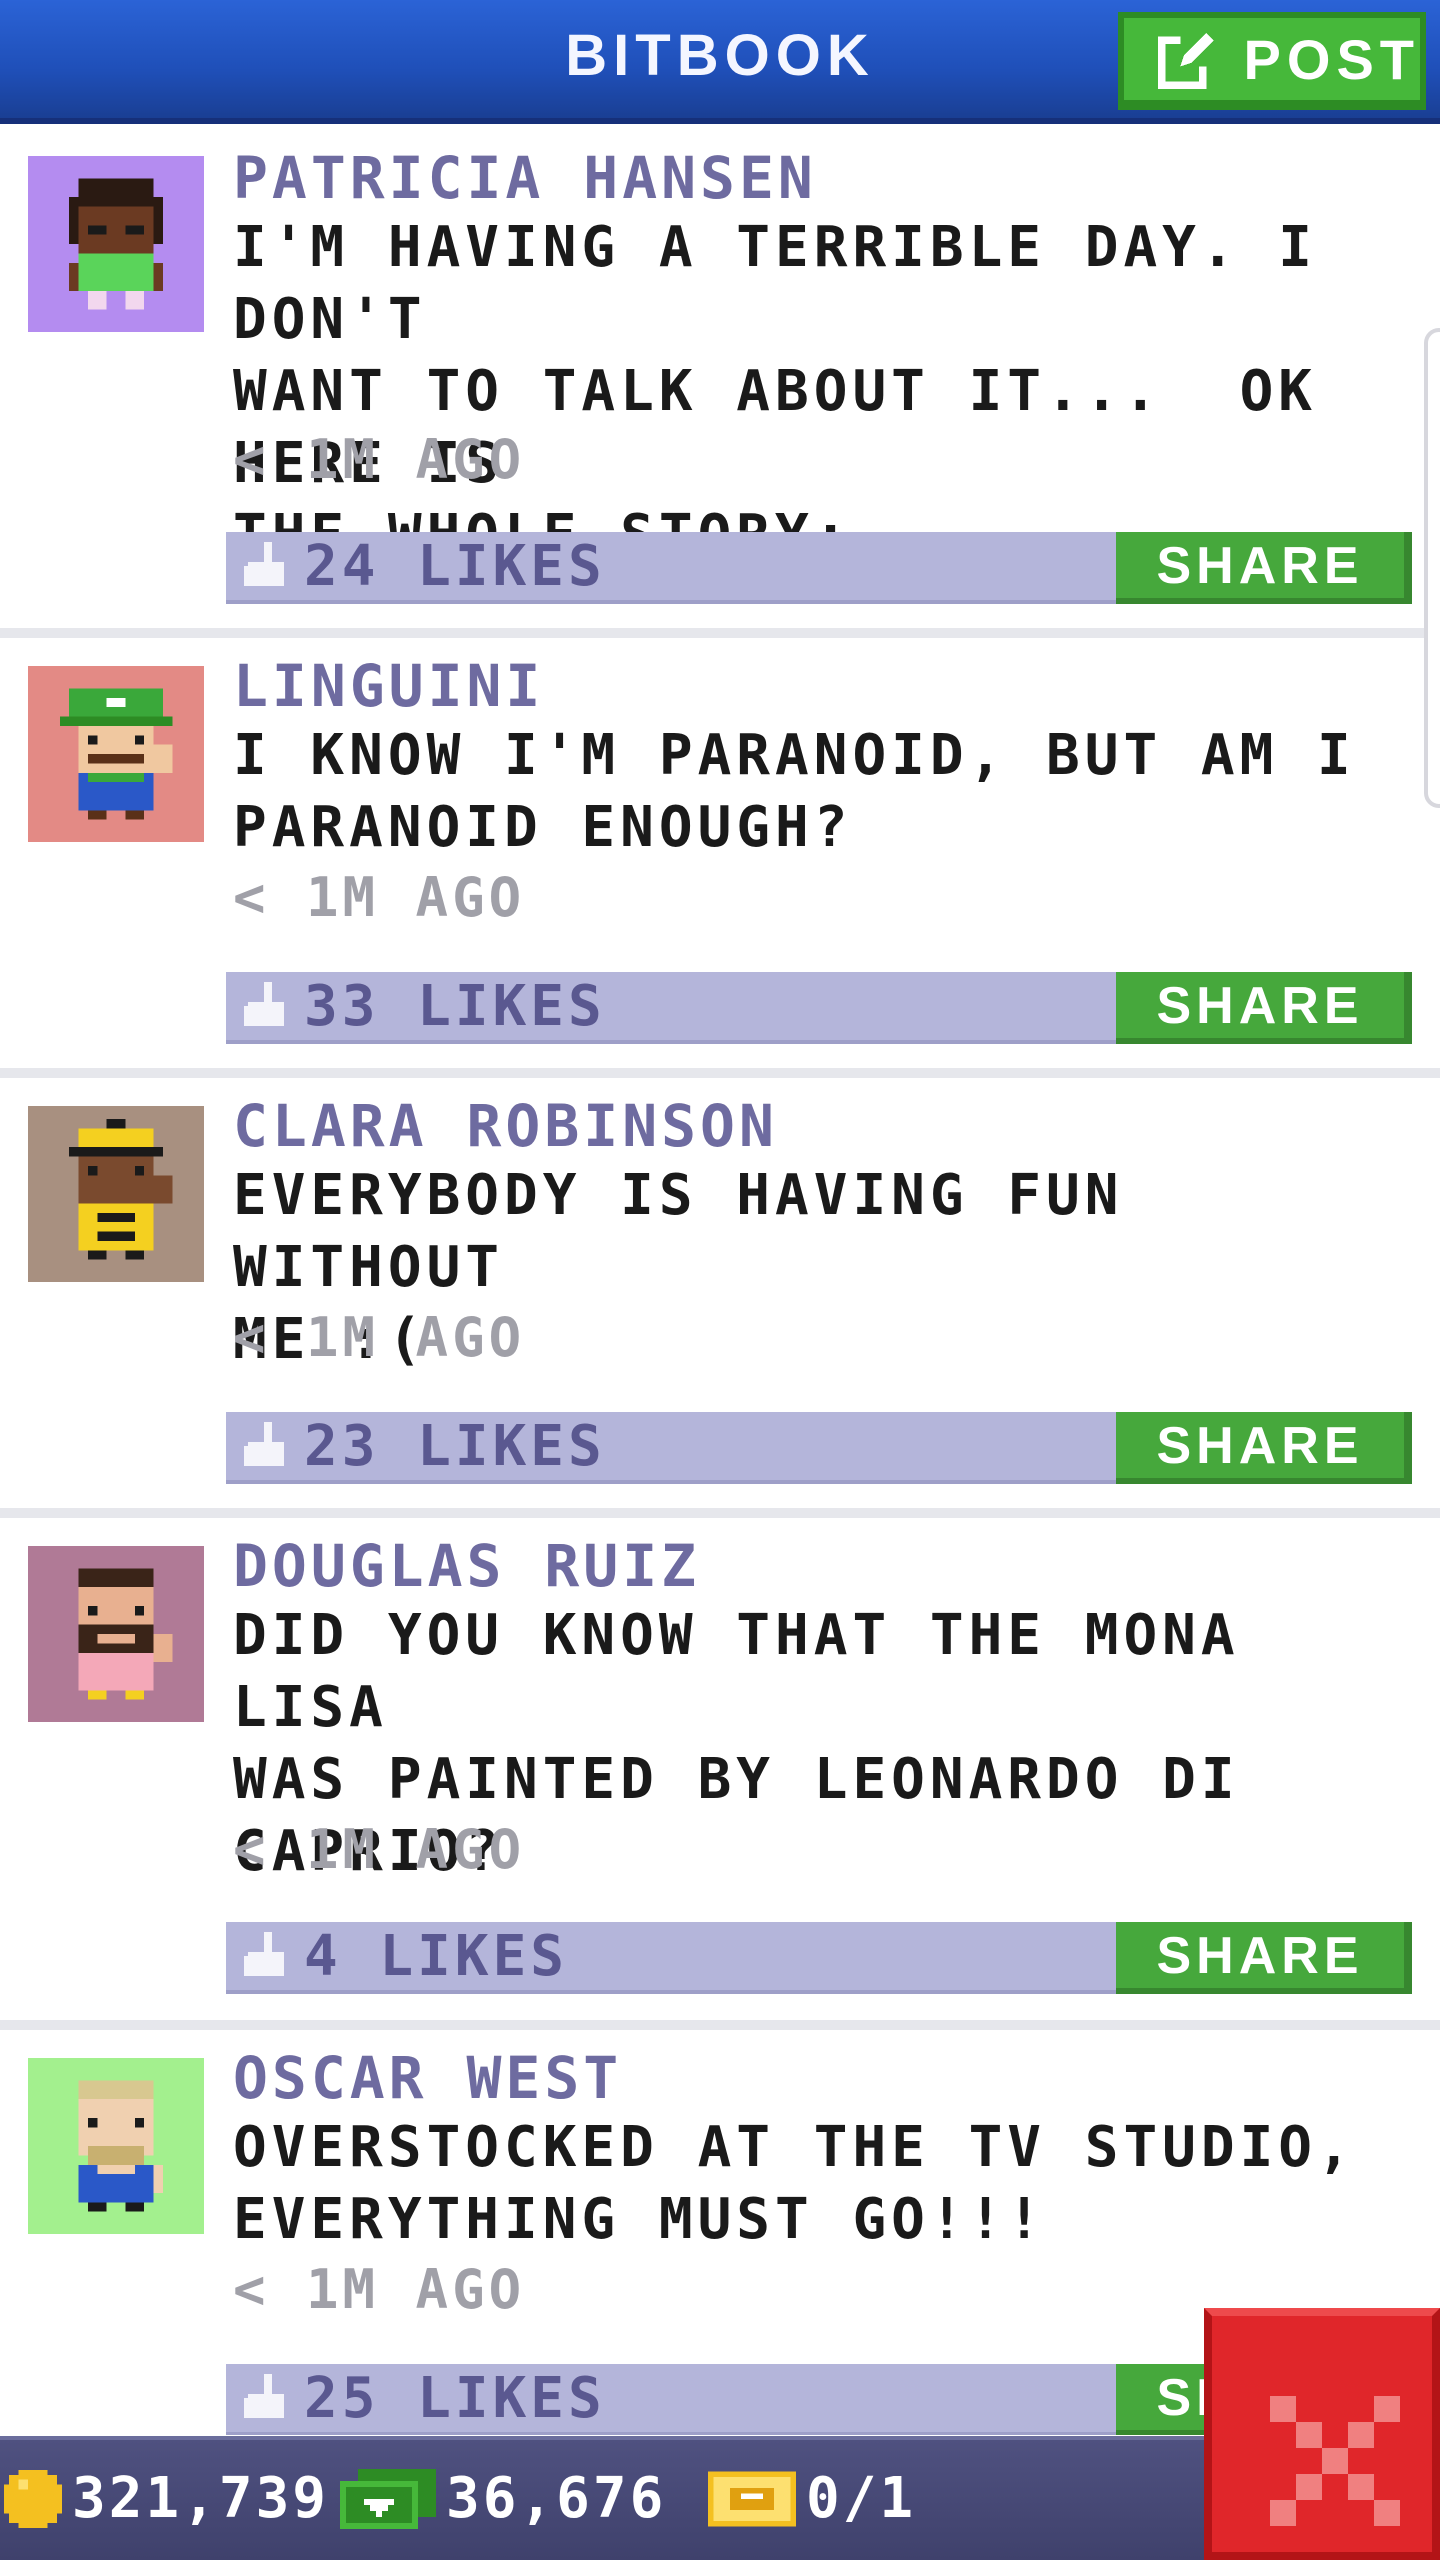 The width and height of the screenshot is (1440, 2560). What do you see at coordinates (556, 2498) in the screenshot?
I see `bux-value: 36,676` at bounding box center [556, 2498].